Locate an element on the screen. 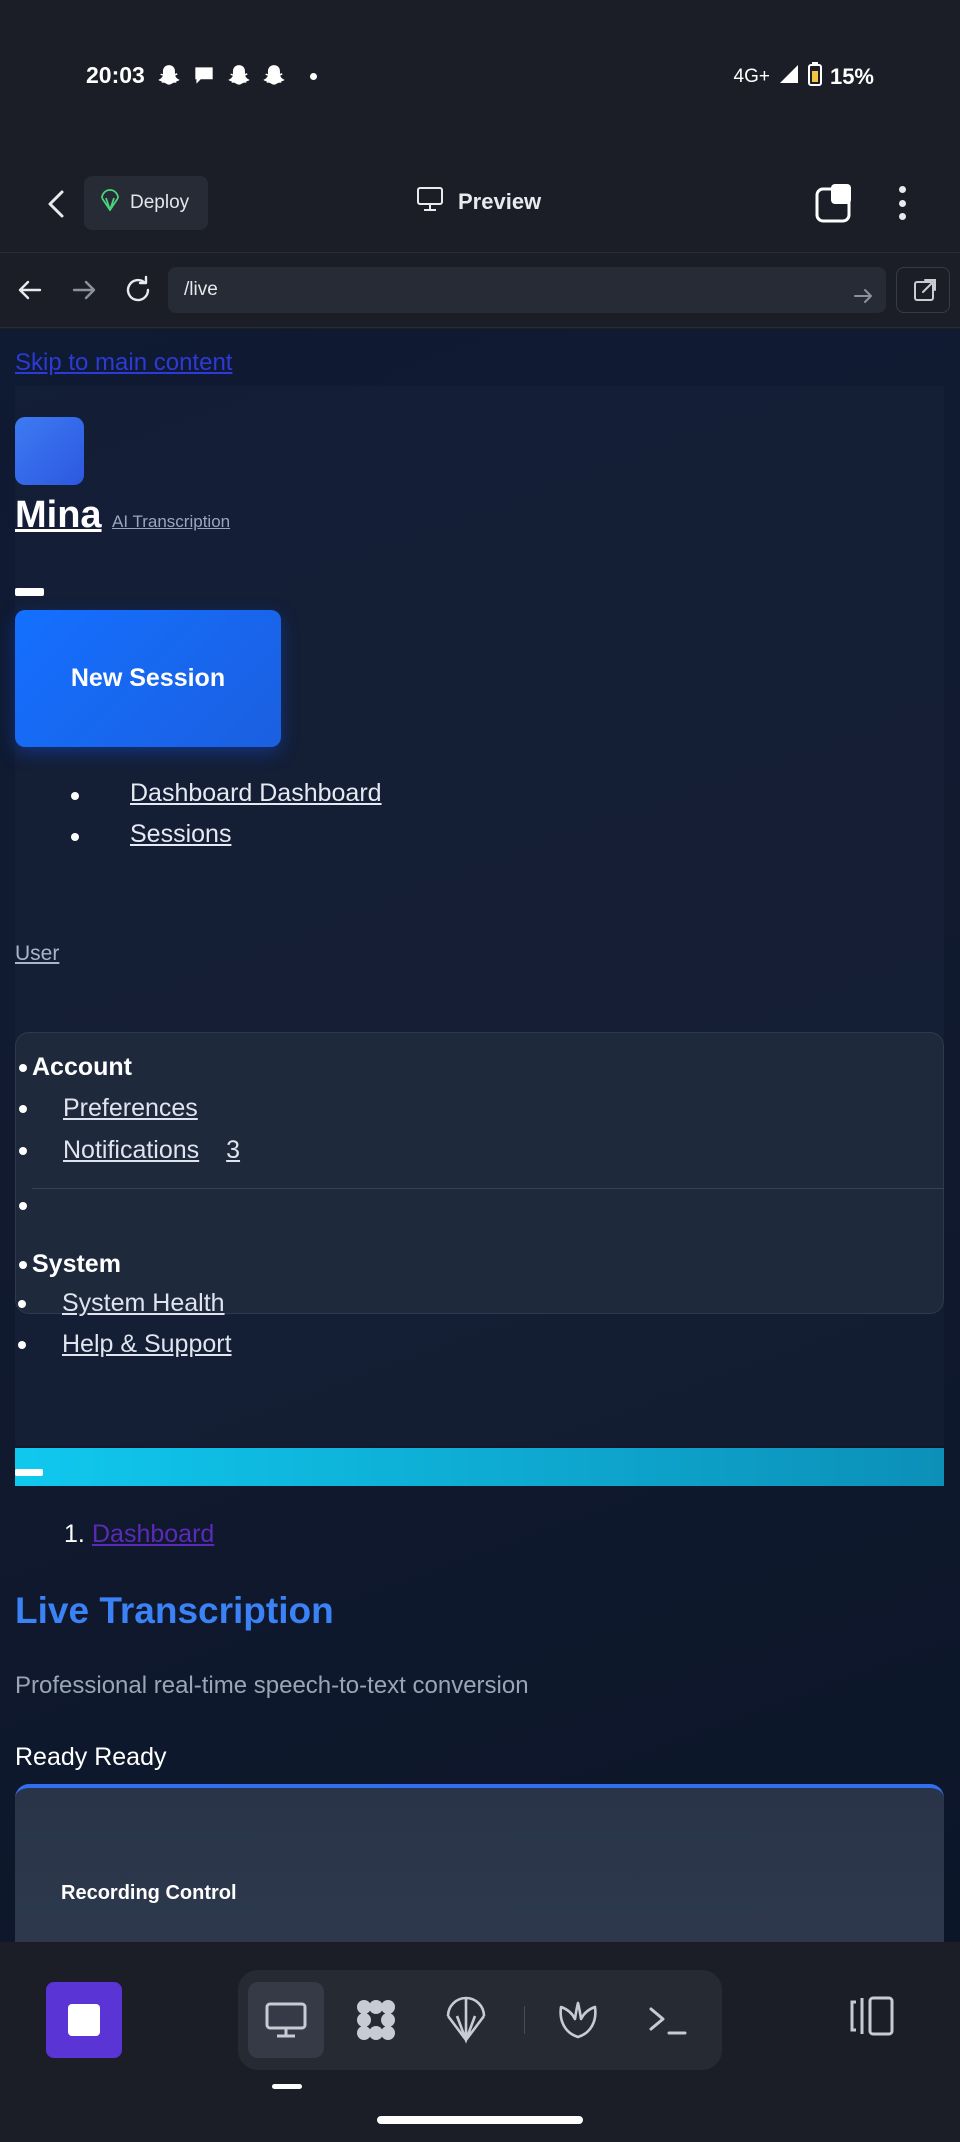 The image size is (960, 2142). status-time: 20:03 is located at coordinates (115, 75).